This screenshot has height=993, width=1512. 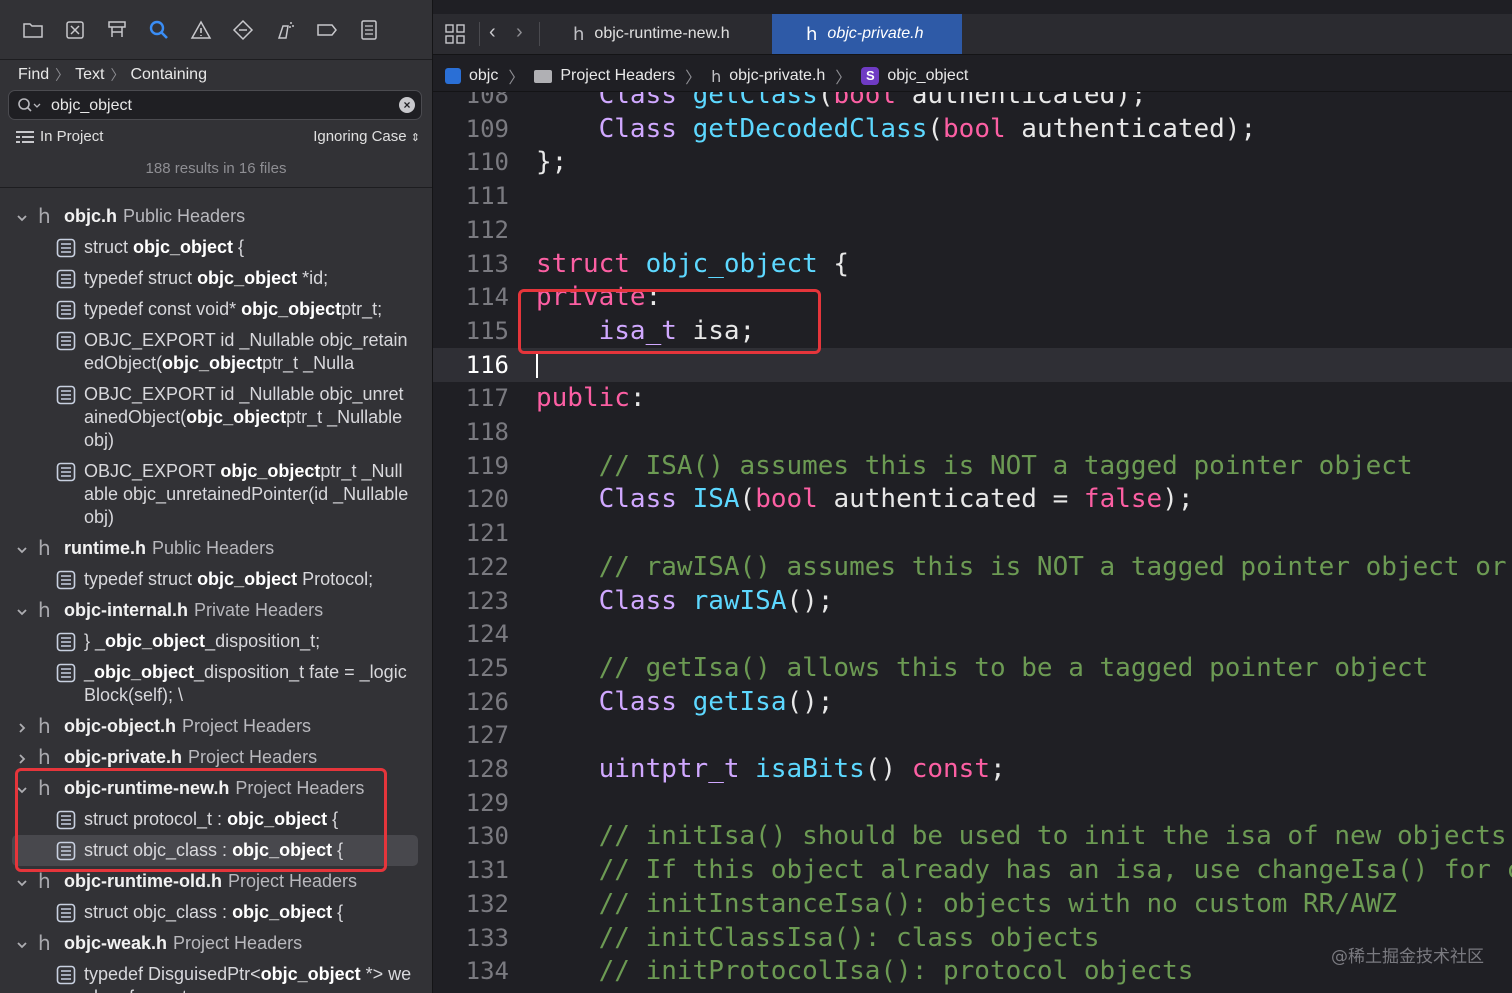 What do you see at coordinates (672, 34) in the screenshot?
I see `tab-objc-runtime-new: h objc-runtime-new.h` at bounding box center [672, 34].